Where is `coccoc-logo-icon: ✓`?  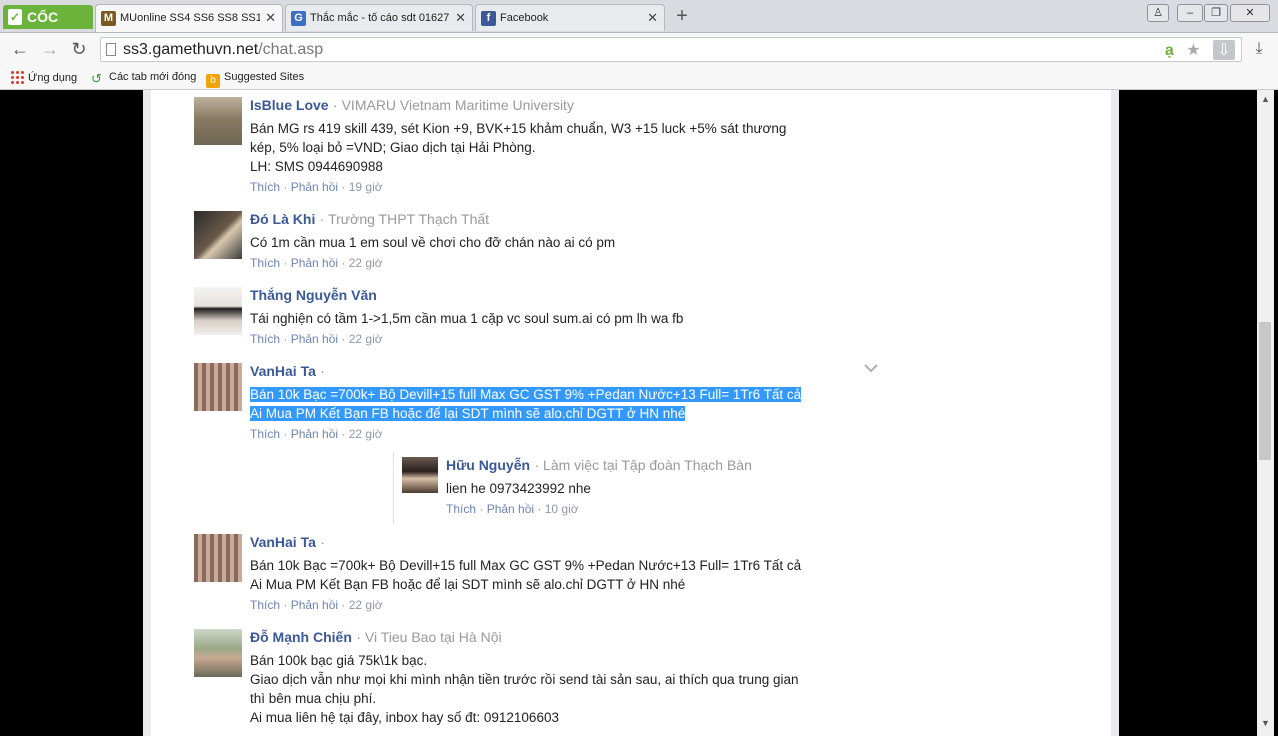
coccoc-logo-icon: ✓ is located at coordinates (15, 17).